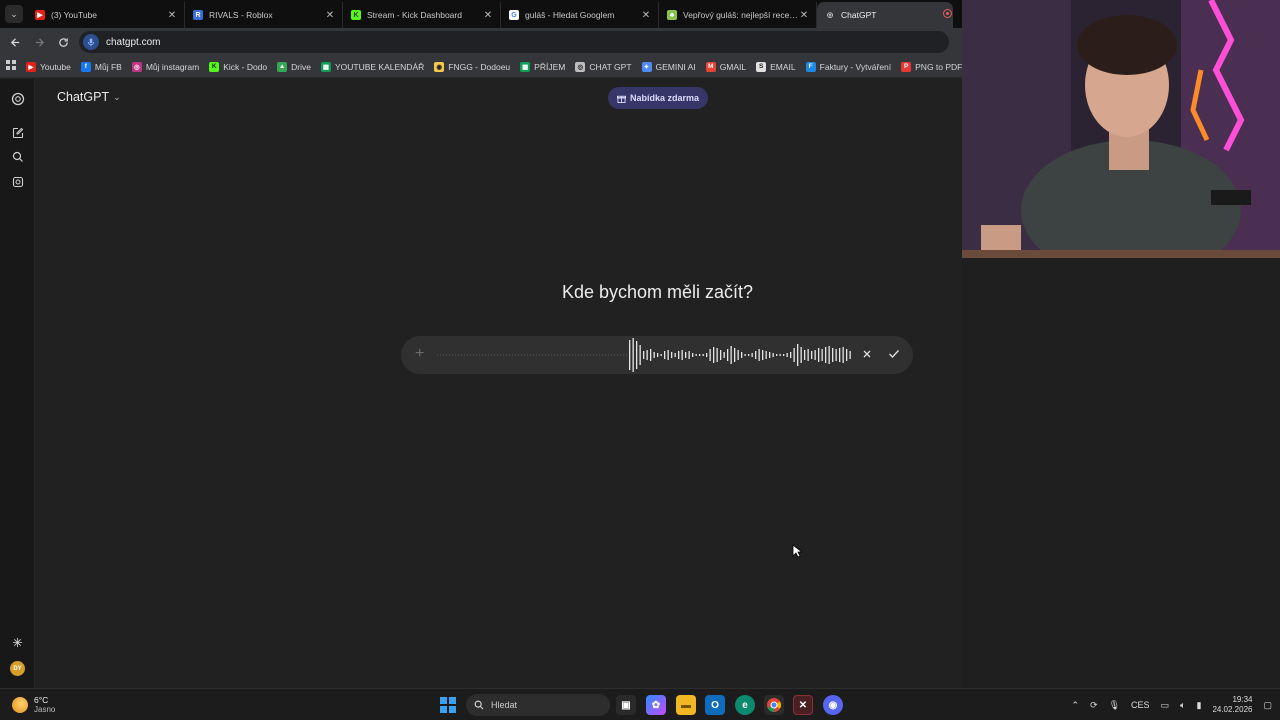 Image resolution: width=1280 pixels, height=720 pixels. I want to click on bookmark-item: ◎ CHAT GPT, so click(603, 66).